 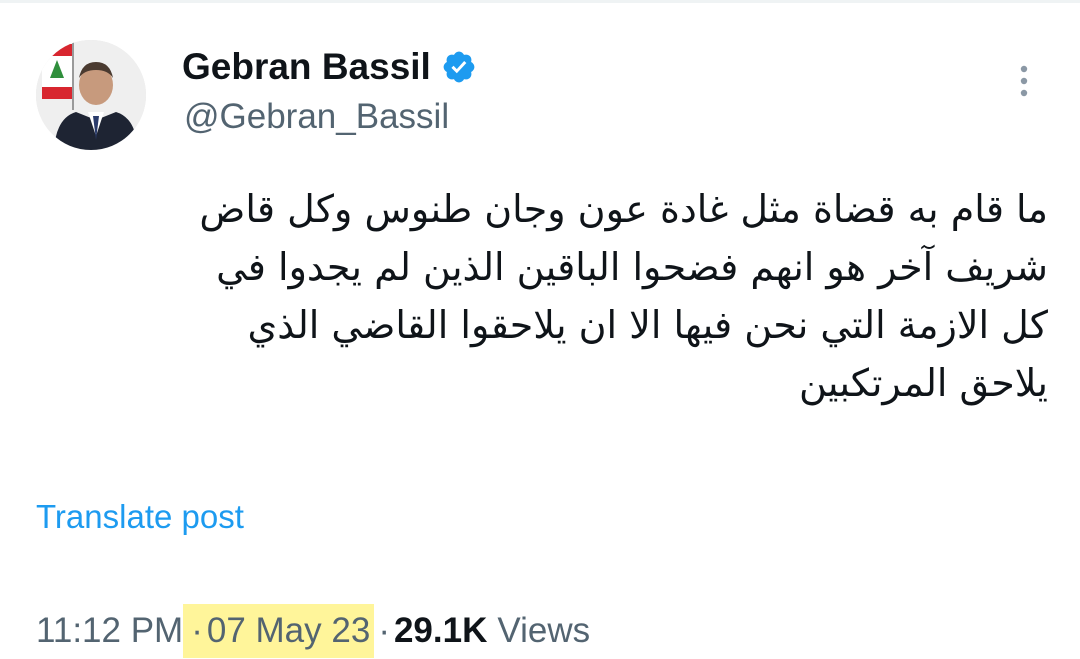 What do you see at coordinates (306, 67) in the screenshot?
I see `author-display-name: Gebran Bassil` at bounding box center [306, 67].